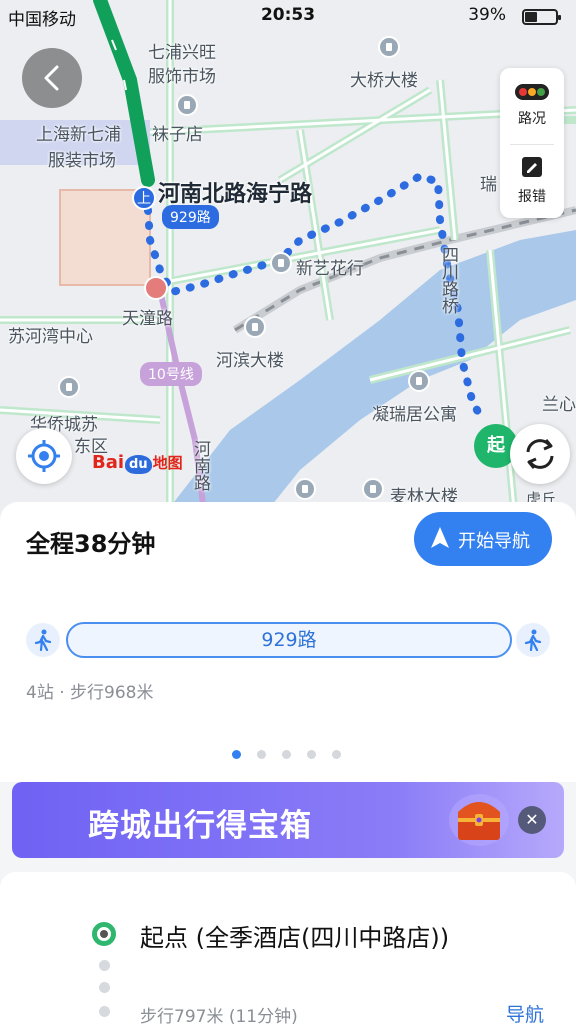  Describe the element at coordinates (235, 194) in the screenshot. I see `map-label-road-main: 河南北路海宁路` at that location.